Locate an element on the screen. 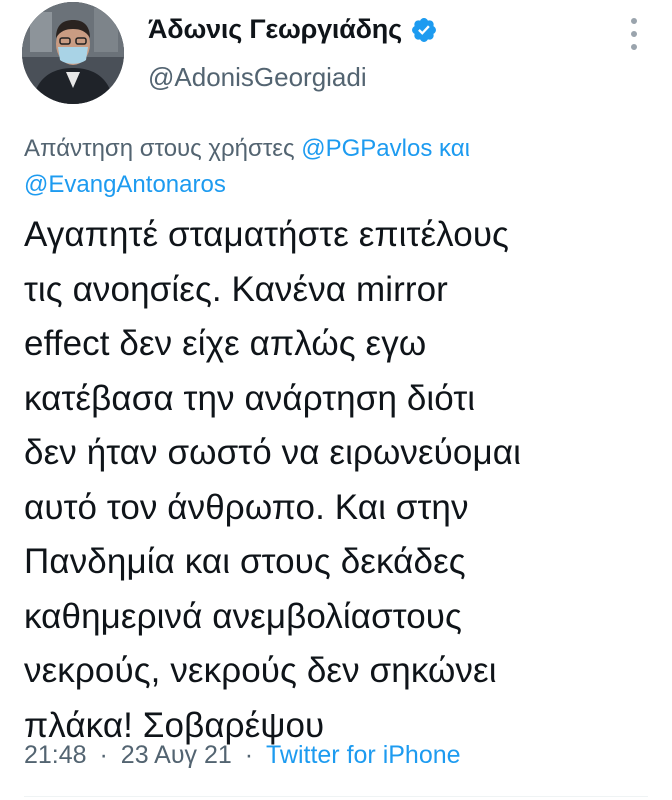  tweet-text-line: καθημερινά ανεμβολίαστους is located at coordinates (243, 616).